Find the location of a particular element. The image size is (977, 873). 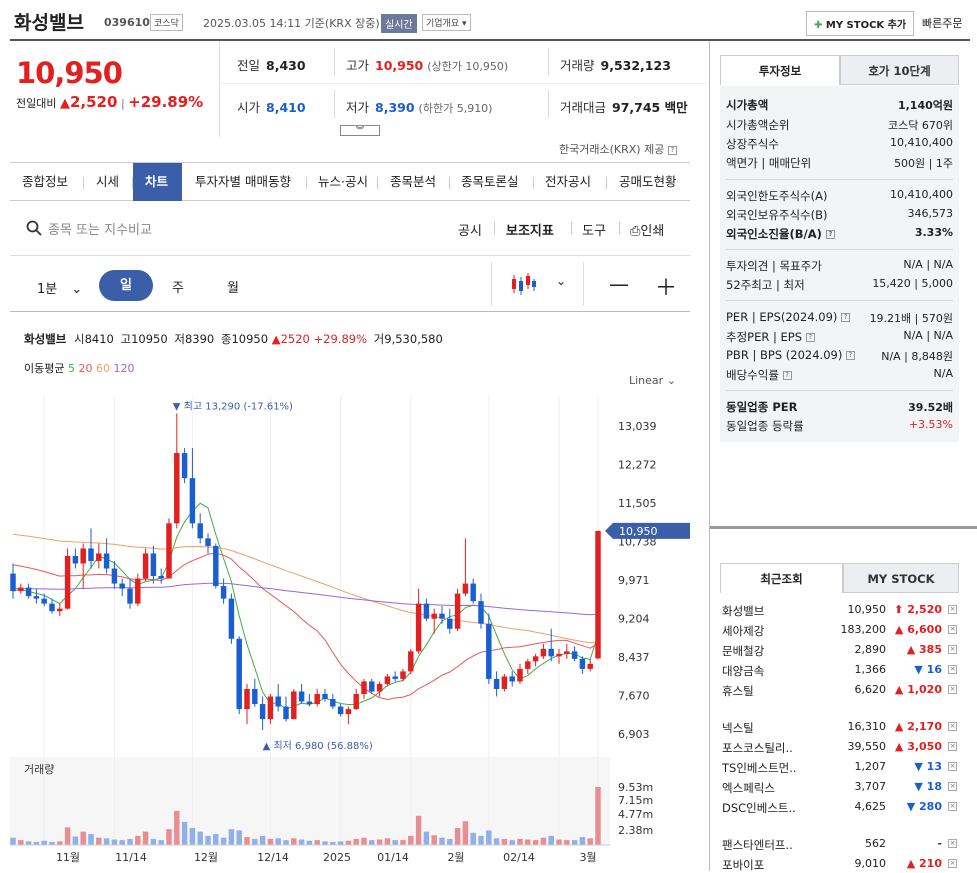

tab-price: 시세 is located at coordinates (107, 182).